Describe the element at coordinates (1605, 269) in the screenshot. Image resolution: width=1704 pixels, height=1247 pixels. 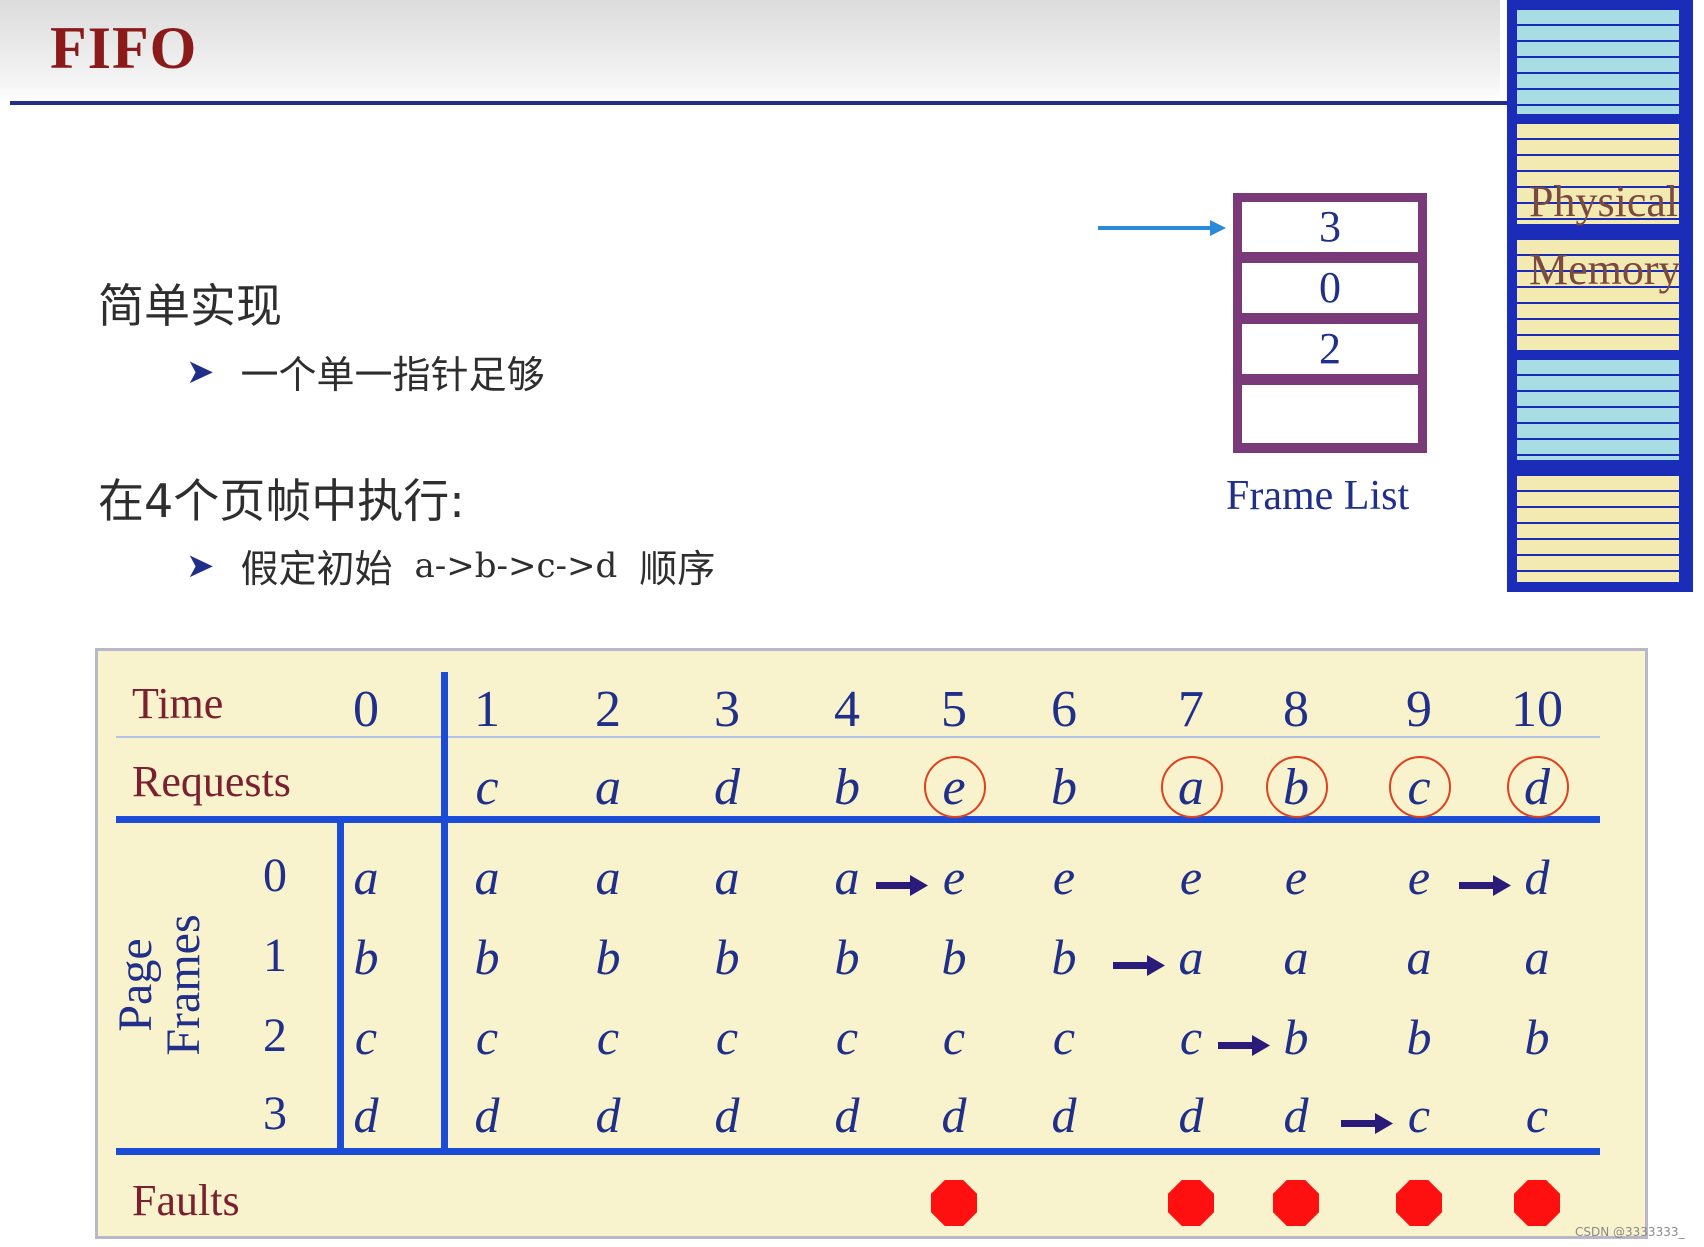
I see `physical-memory-label-line2: Memory` at that location.